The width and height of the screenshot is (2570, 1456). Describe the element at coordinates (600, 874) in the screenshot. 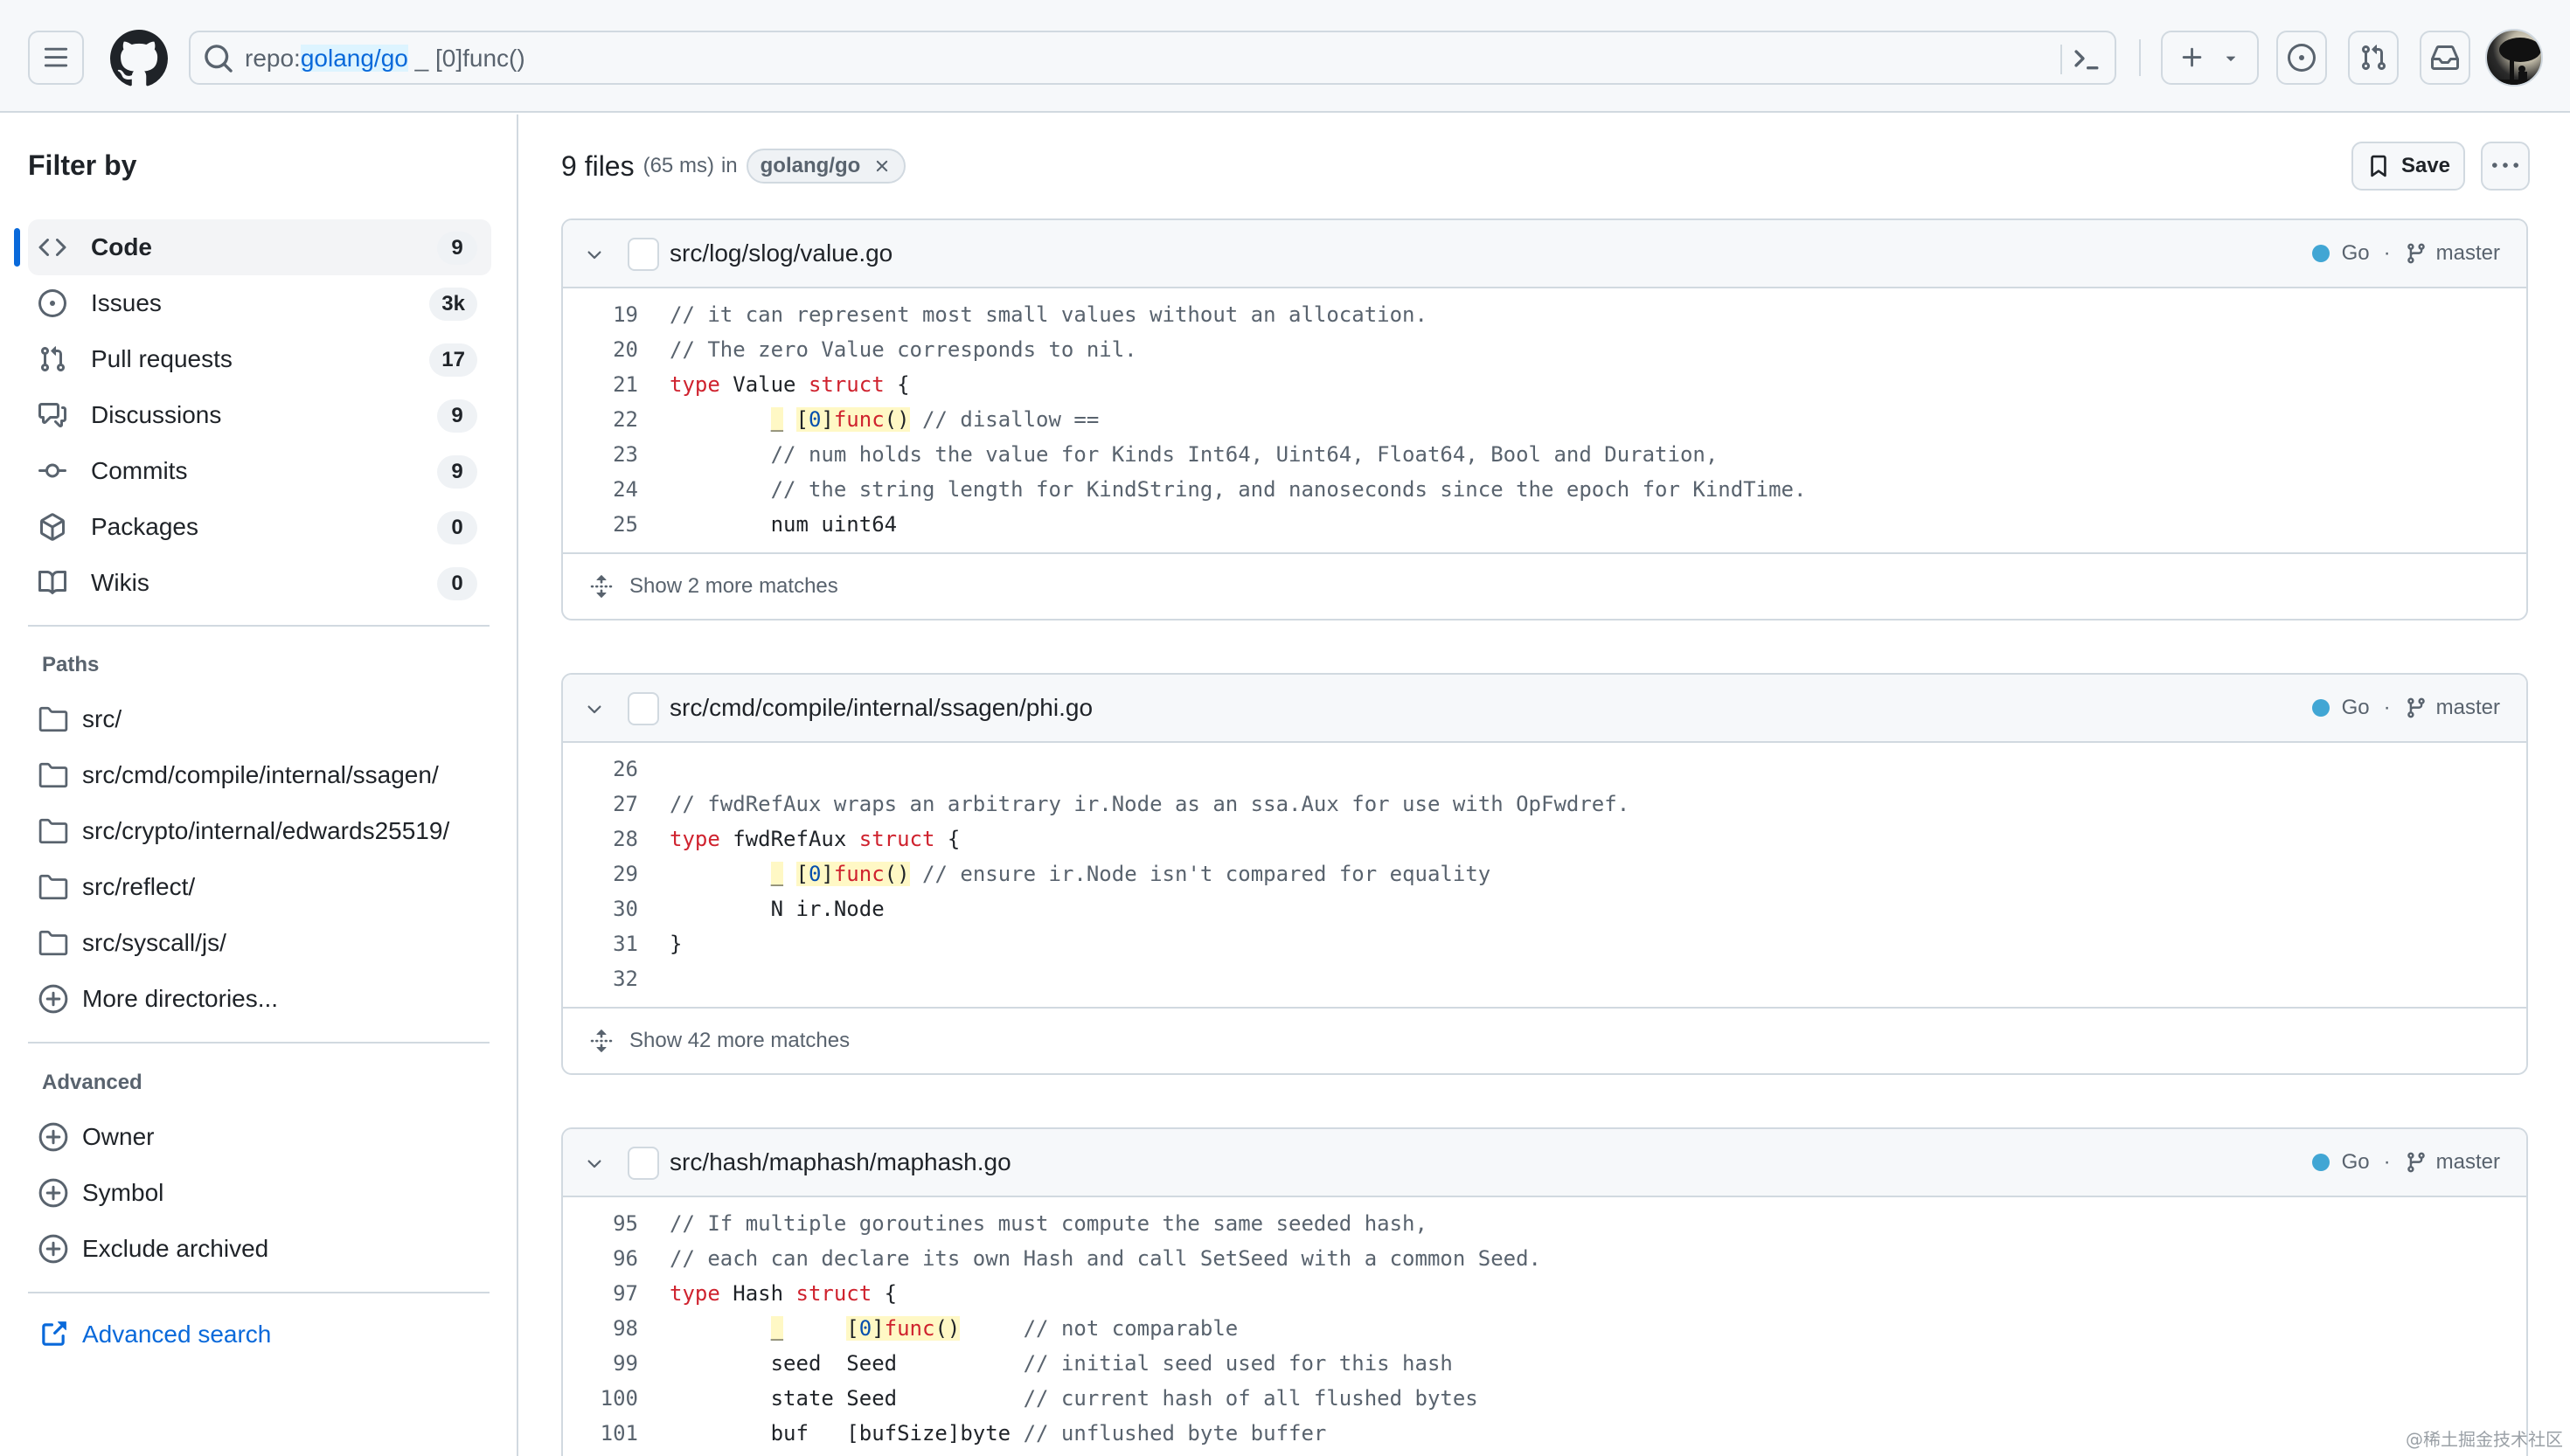

I see `line-number: 29` at that location.